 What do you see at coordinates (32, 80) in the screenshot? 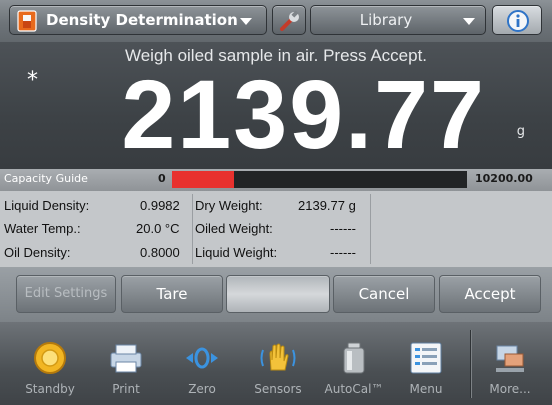
I see `stability-indicator: *` at bounding box center [32, 80].